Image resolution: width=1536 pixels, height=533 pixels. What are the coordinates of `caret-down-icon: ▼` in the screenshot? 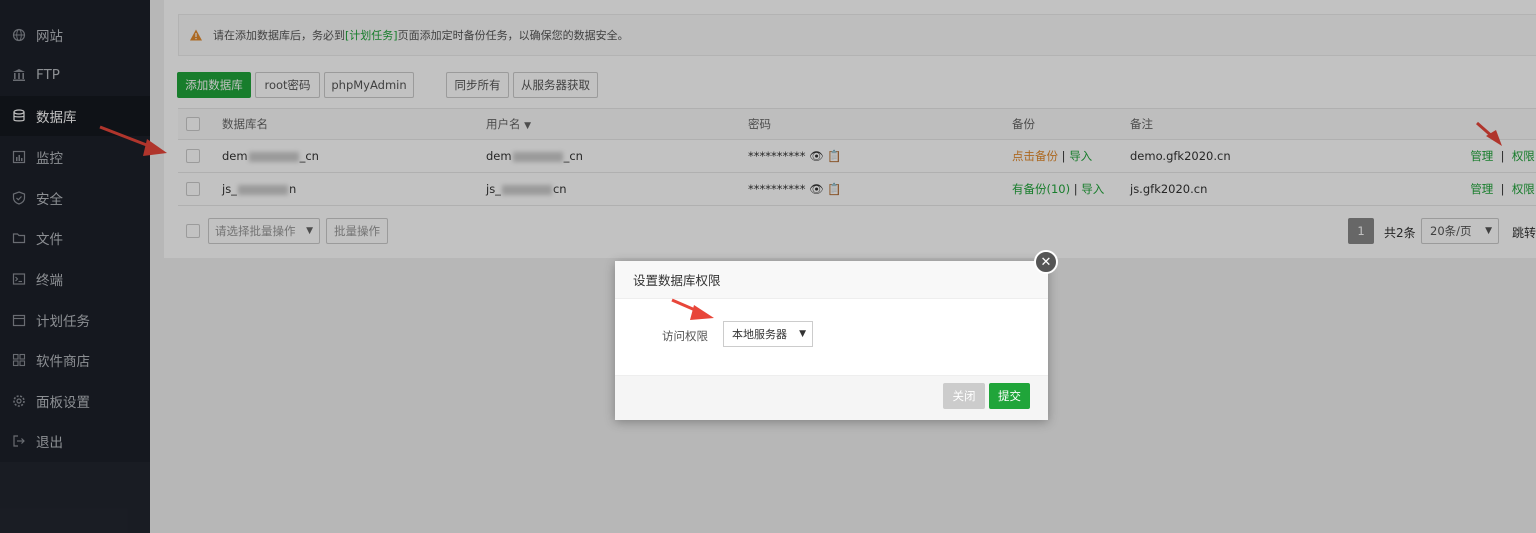 It's located at (802, 334).